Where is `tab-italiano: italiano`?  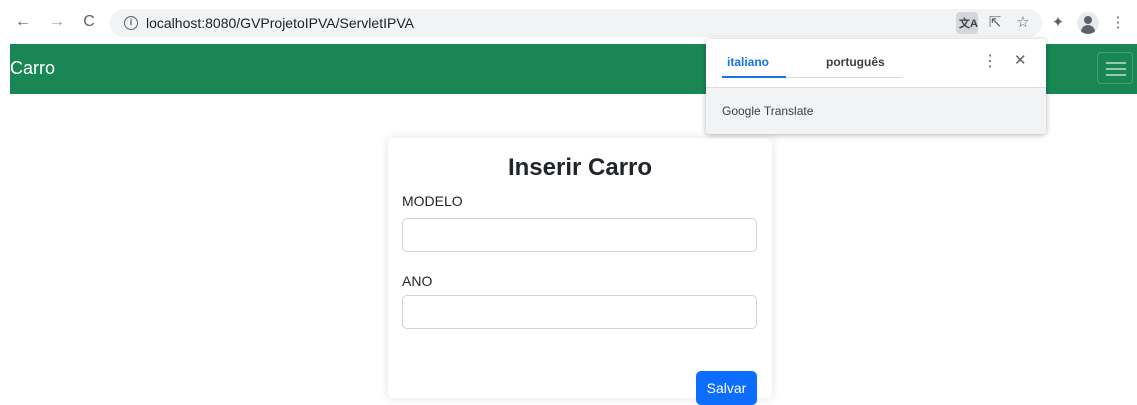
tab-italiano: italiano is located at coordinates (748, 62).